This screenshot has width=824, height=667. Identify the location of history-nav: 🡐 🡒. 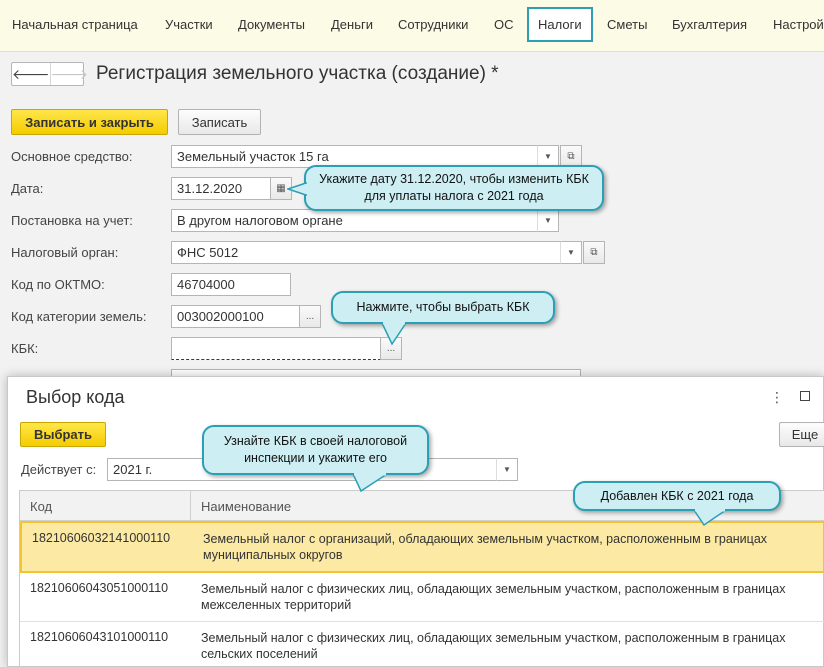
(49, 74).